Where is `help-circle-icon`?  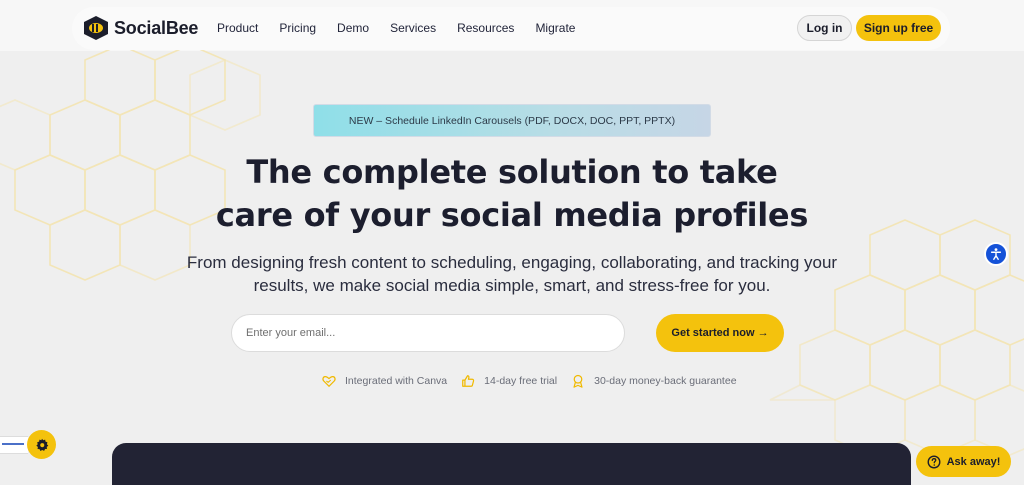
help-circle-icon is located at coordinates (934, 461).